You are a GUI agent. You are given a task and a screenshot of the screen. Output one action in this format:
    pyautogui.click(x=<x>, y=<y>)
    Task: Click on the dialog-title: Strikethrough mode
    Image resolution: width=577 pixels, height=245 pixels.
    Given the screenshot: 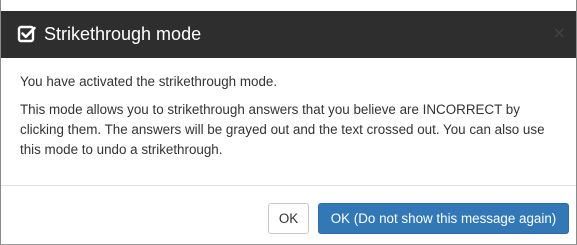 What is the action you would take?
    pyautogui.click(x=123, y=34)
    